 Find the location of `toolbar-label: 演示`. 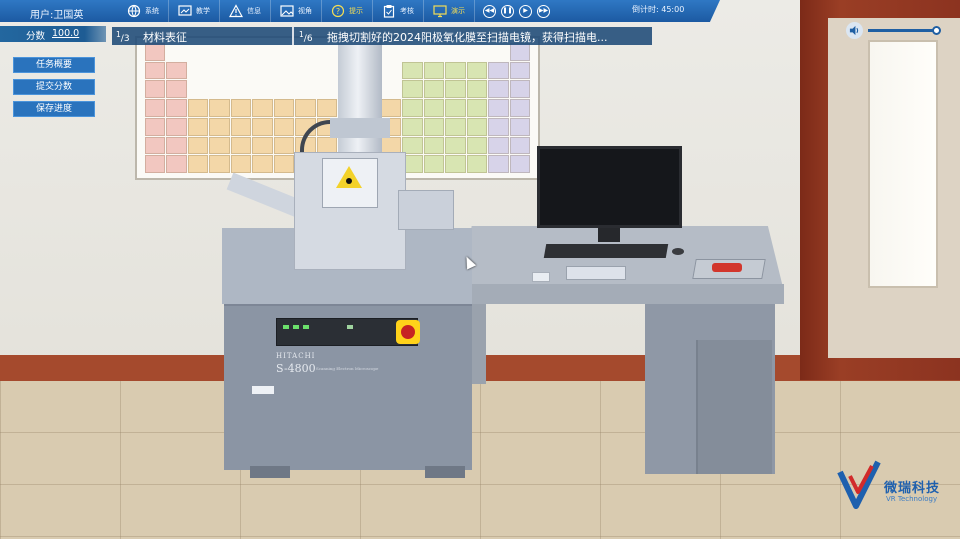

toolbar-label: 演示 is located at coordinates (458, 11).